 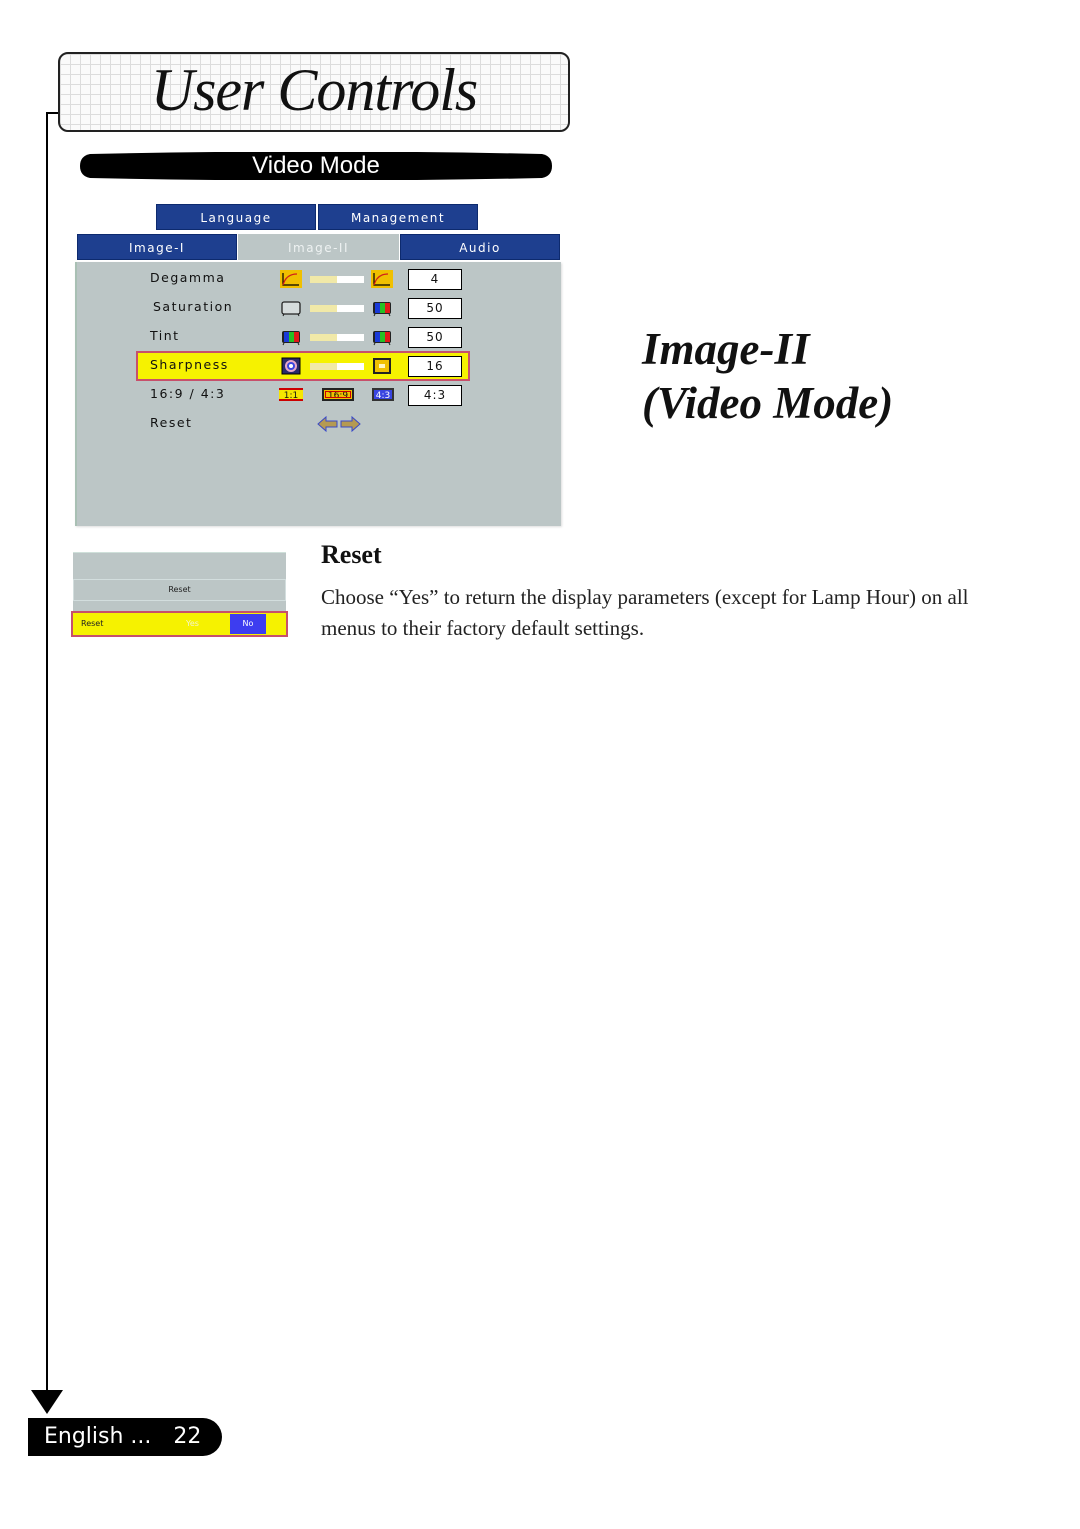 What do you see at coordinates (92, 623) in the screenshot?
I see `reset-confirm-label: Reset` at bounding box center [92, 623].